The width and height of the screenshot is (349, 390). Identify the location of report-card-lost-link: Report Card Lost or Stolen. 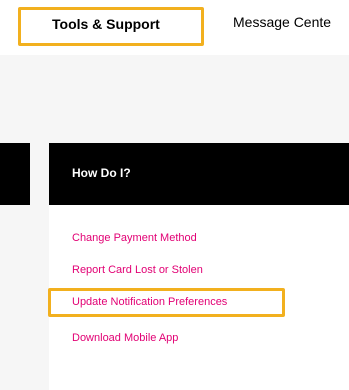
(137, 270).